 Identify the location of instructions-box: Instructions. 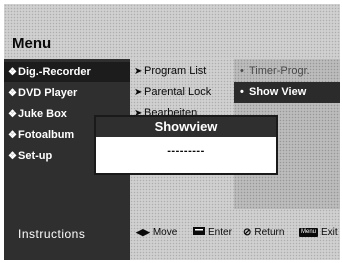
(67, 234).